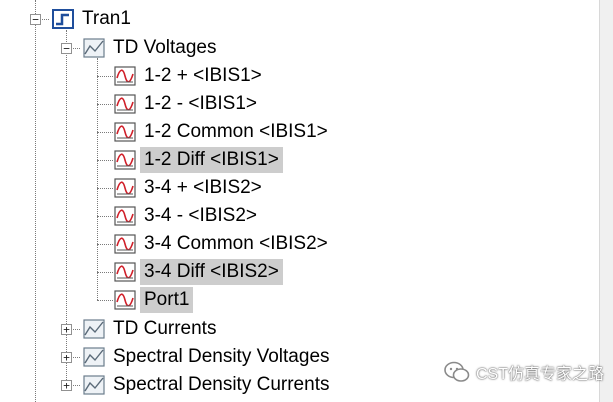 This screenshot has width=613, height=402. I want to click on tree-node-signal: 3-4 - <IBIS2>, so click(187, 216).